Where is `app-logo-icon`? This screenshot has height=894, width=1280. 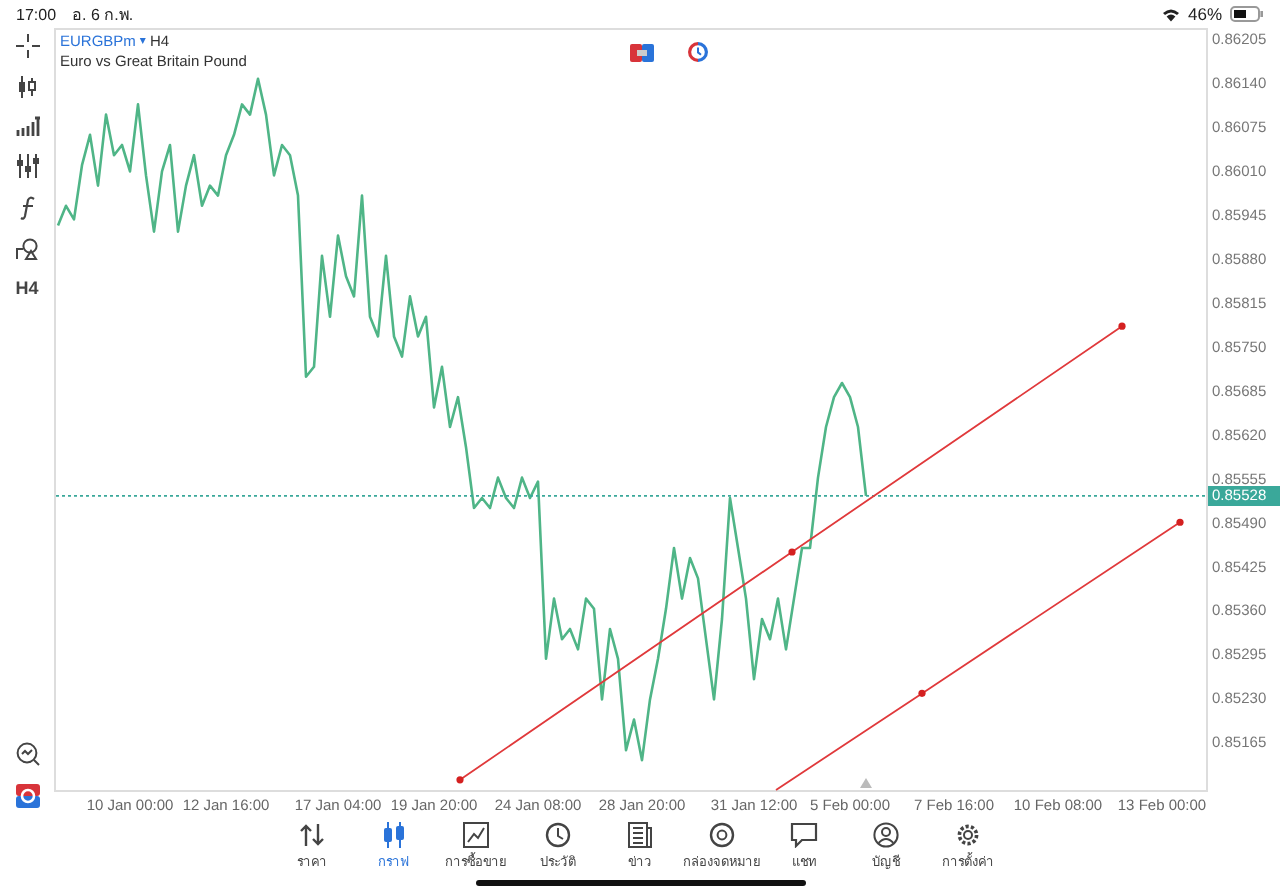 app-logo-icon is located at coordinates (27, 796).